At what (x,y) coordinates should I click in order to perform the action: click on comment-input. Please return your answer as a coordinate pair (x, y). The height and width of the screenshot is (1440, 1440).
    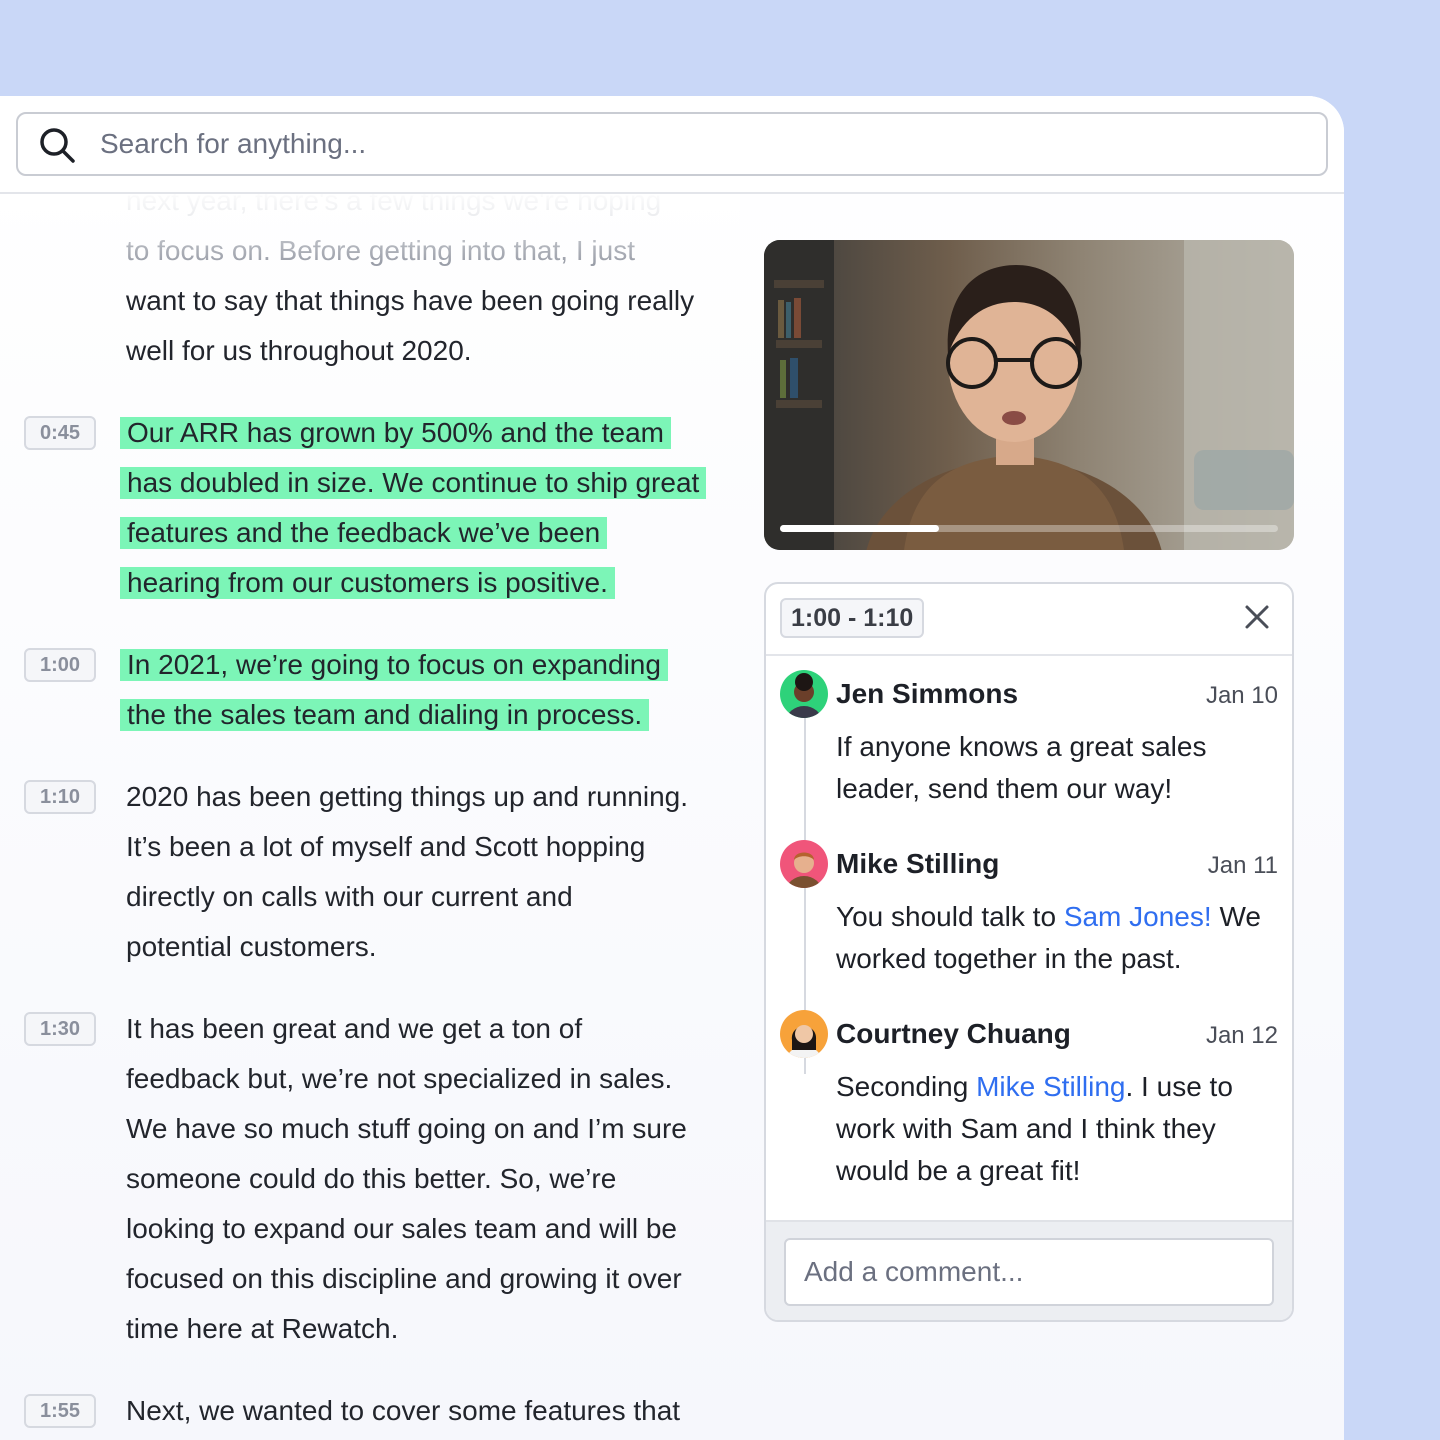
    Looking at the image, I should click on (1029, 1272).